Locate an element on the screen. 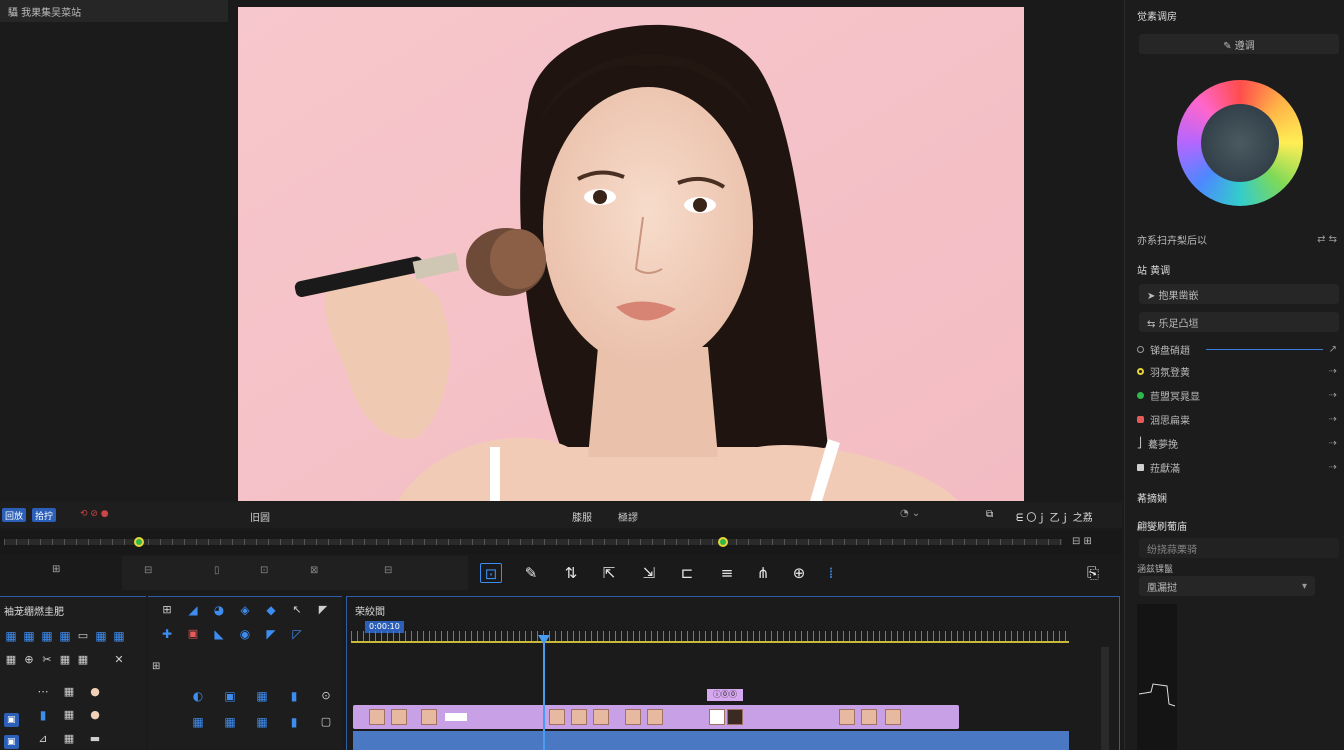  transport-center-icons: 極謬 is located at coordinates (628, 516).